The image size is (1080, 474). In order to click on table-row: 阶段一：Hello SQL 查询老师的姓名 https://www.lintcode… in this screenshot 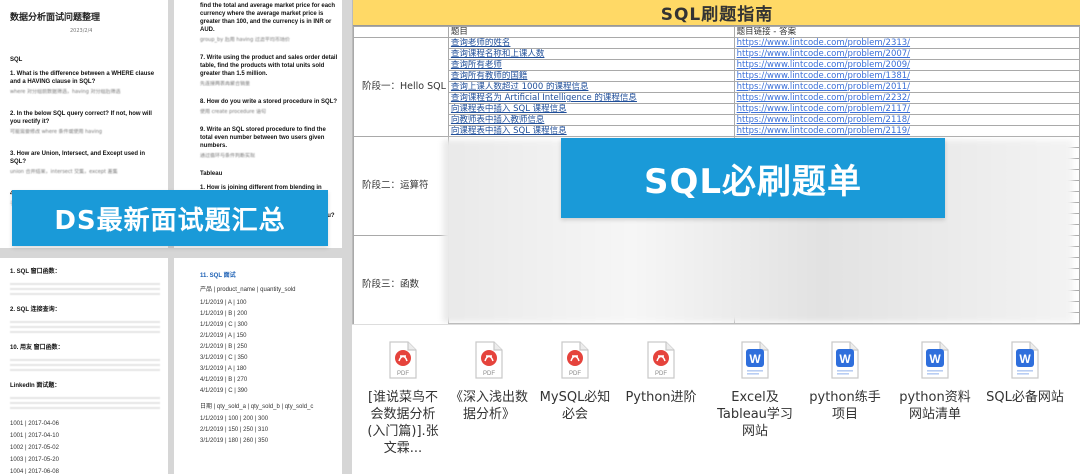, I will do `click(716, 87)`.